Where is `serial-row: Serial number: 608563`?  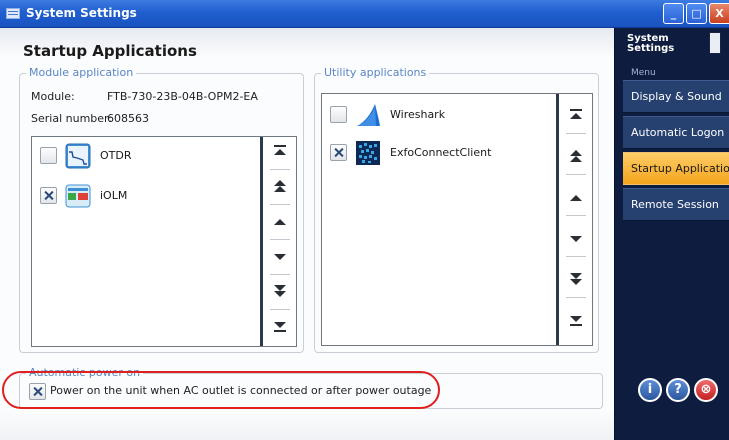
serial-row: Serial number: 608563 is located at coordinates (90, 118).